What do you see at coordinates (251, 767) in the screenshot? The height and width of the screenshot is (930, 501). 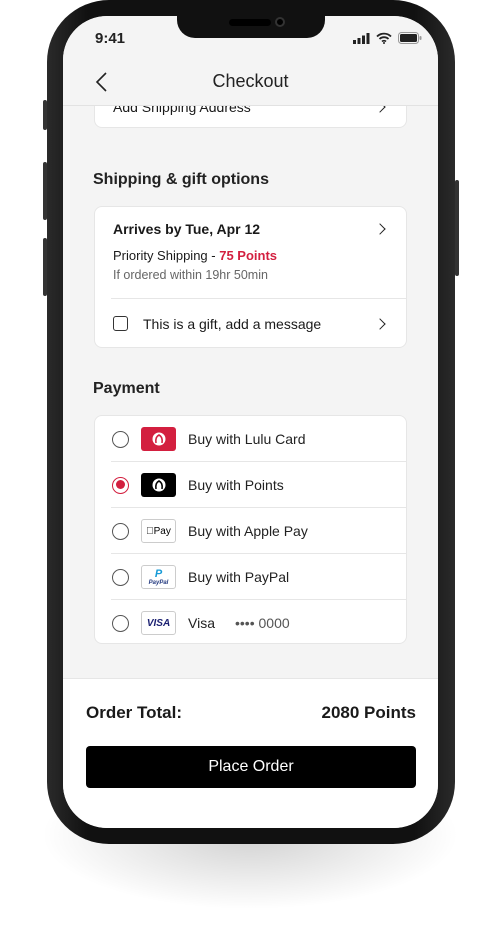 I see `place-order-button: Place Order` at bounding box center [251, 767].